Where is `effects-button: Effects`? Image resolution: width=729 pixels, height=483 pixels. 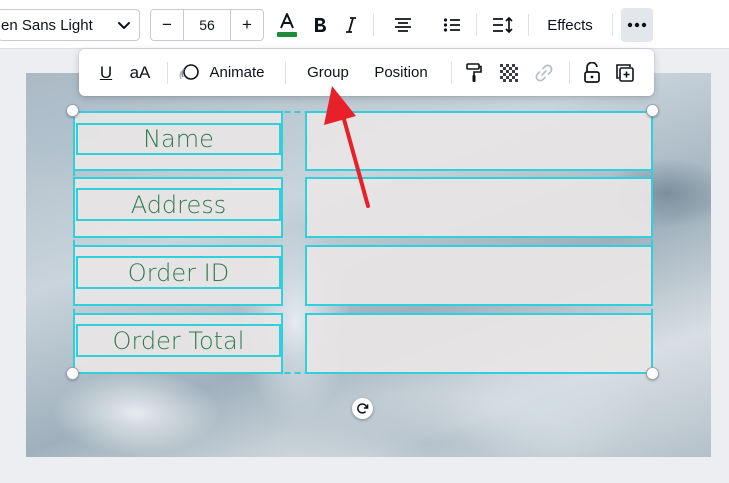 effects-button: Effects is located at coordinates (570, 25).